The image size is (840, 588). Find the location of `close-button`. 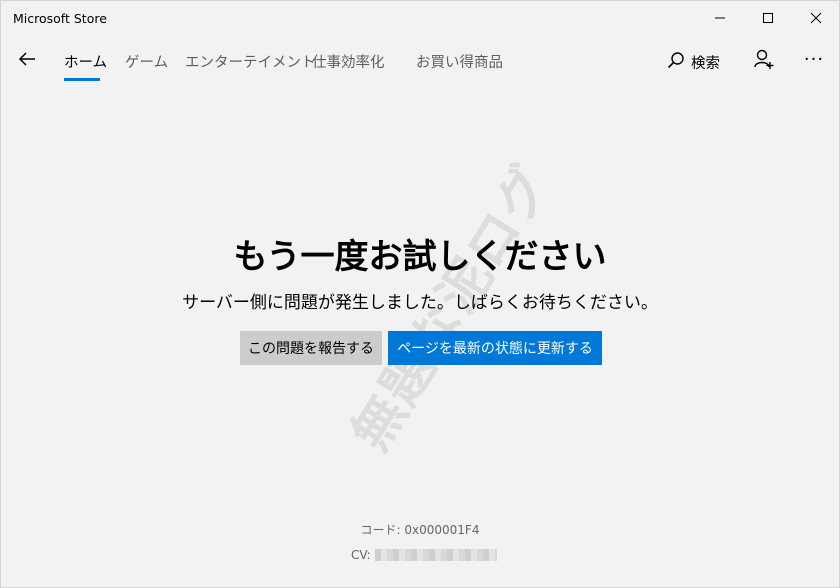

close-button is located at coordinates (816, 18).